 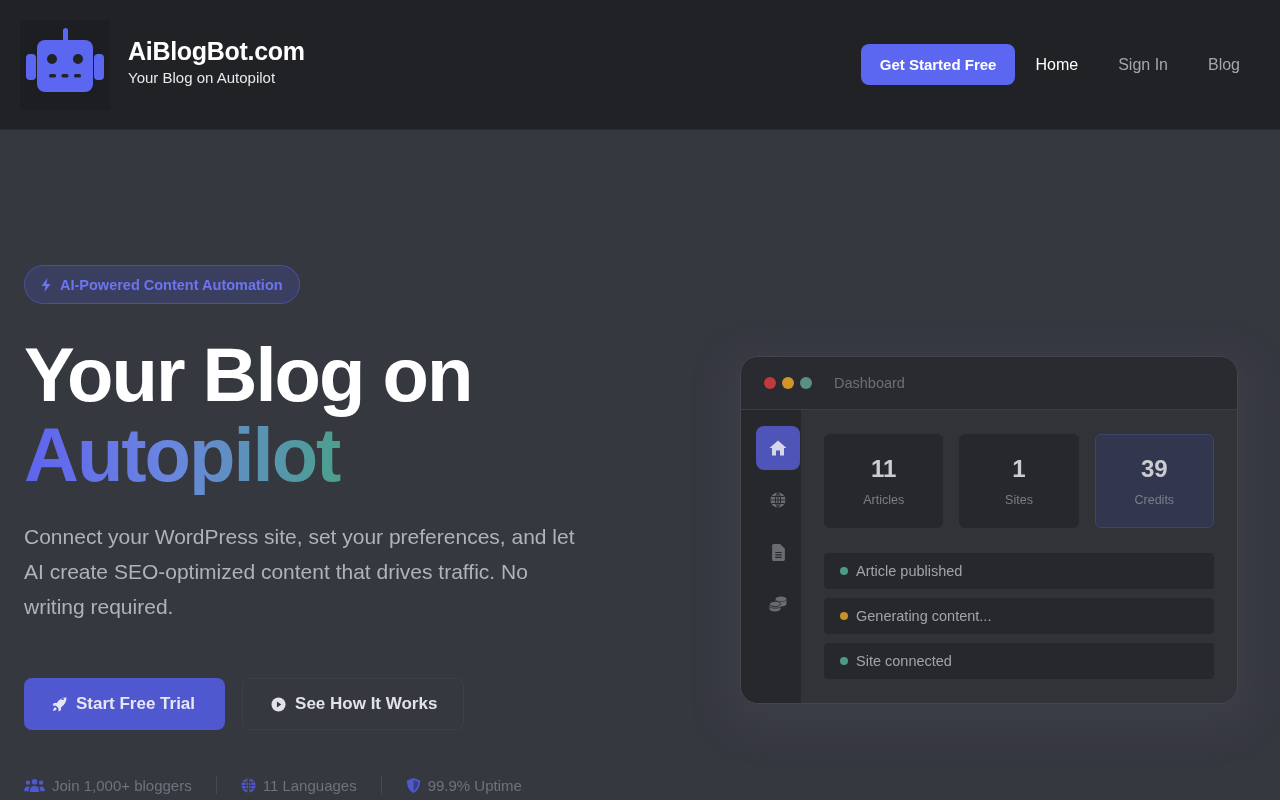 I want to click on users-icon, so click(x=34, y=785).